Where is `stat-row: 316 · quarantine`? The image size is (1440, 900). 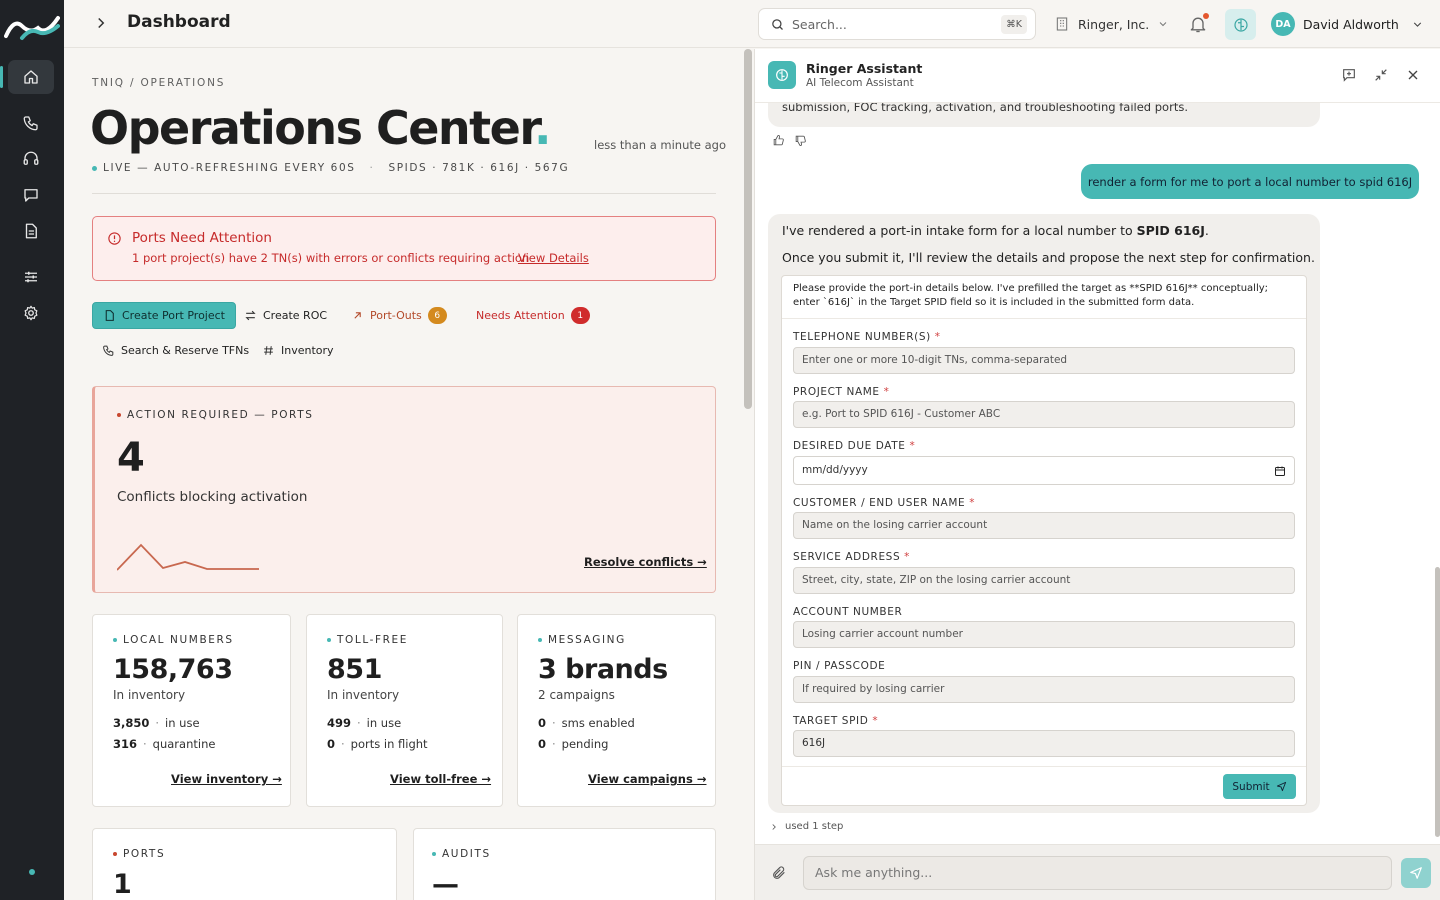
stat-row: 316 · quarantine is located at coordinates (164, 744).